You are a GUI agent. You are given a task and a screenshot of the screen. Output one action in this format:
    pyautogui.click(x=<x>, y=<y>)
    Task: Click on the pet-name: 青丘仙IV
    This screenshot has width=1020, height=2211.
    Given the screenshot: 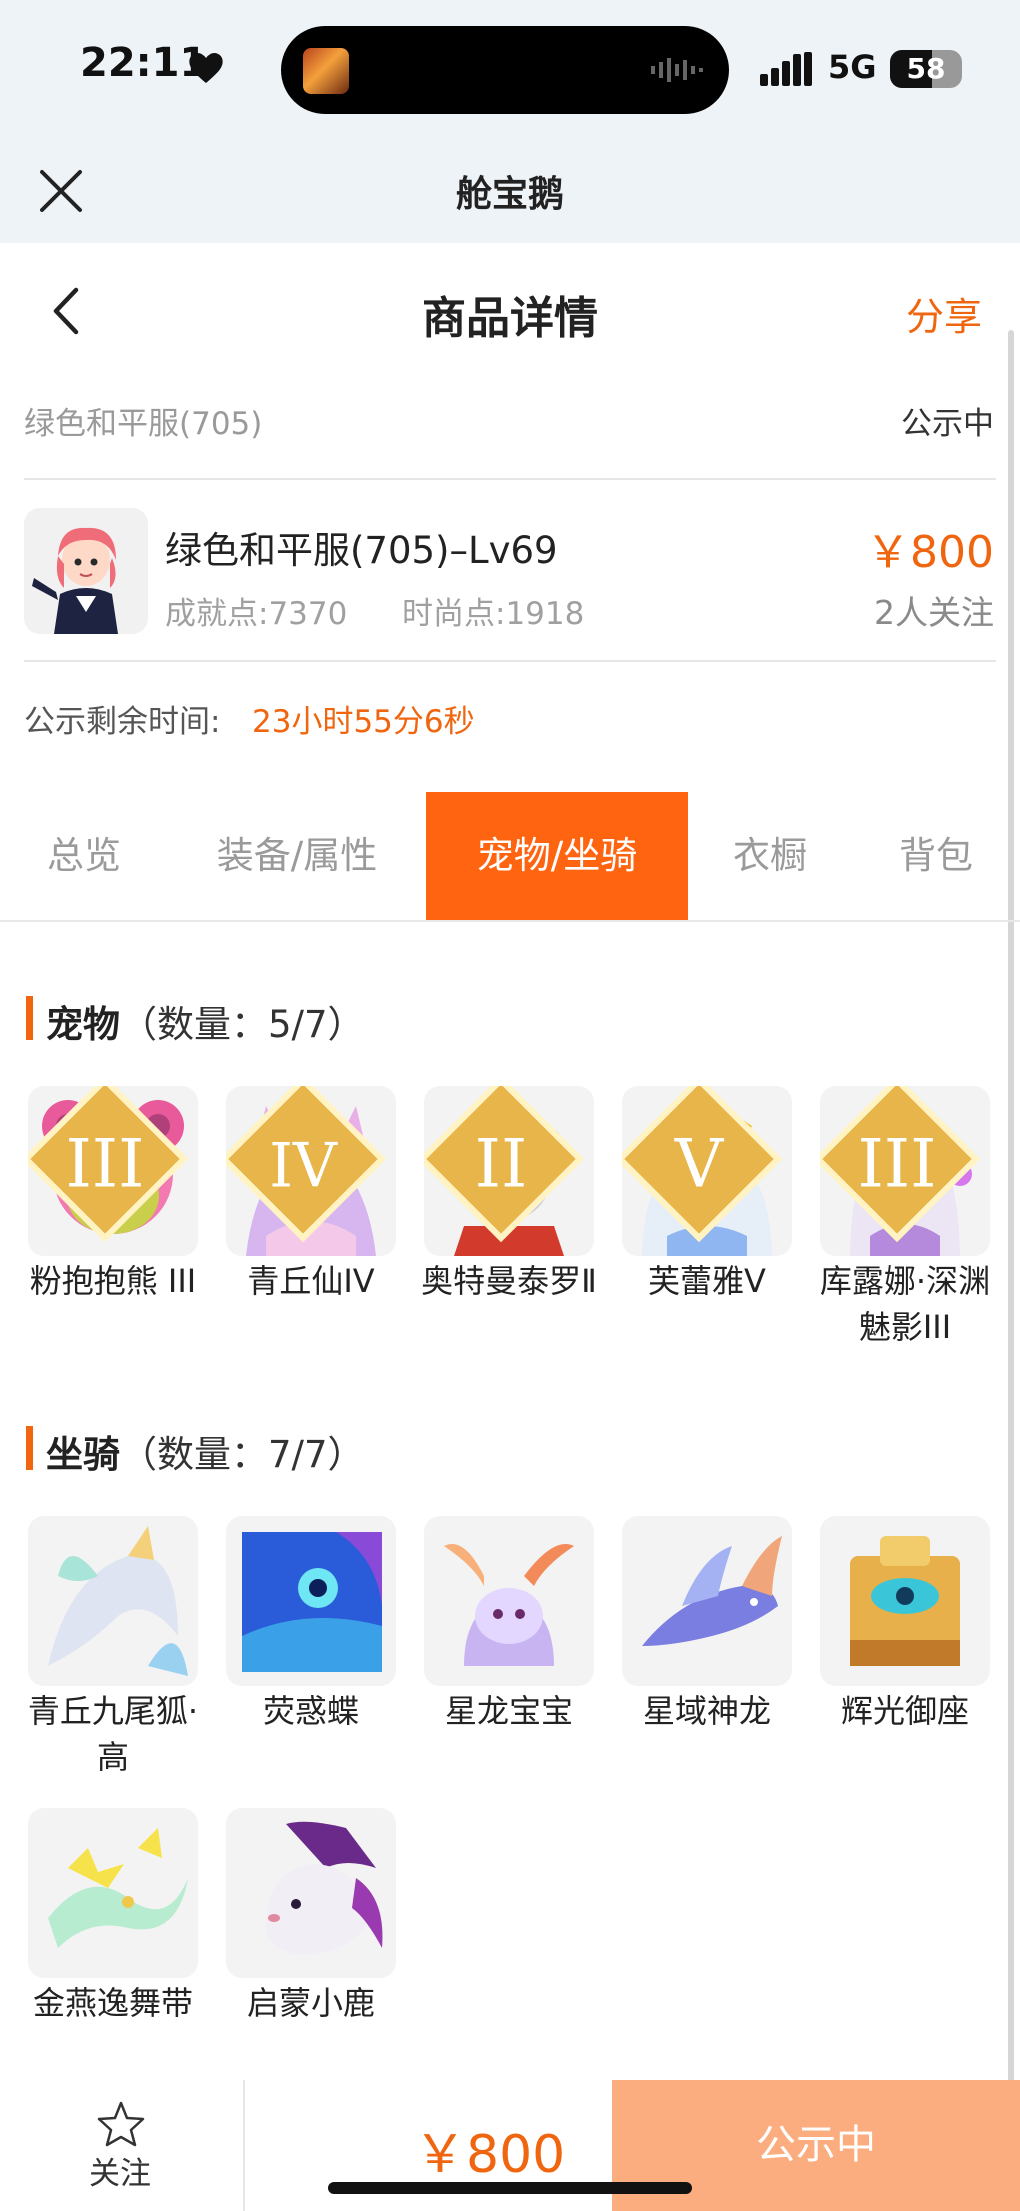 What is the action you would take?
    pyautogui.click(x=311, y=1281)
    